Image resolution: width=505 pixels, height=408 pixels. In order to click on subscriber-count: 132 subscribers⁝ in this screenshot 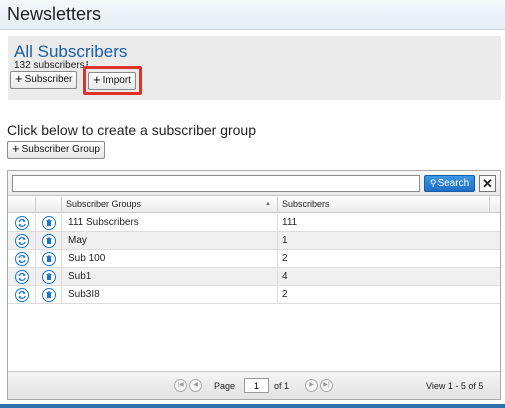, I will do `click(51, 65)`.